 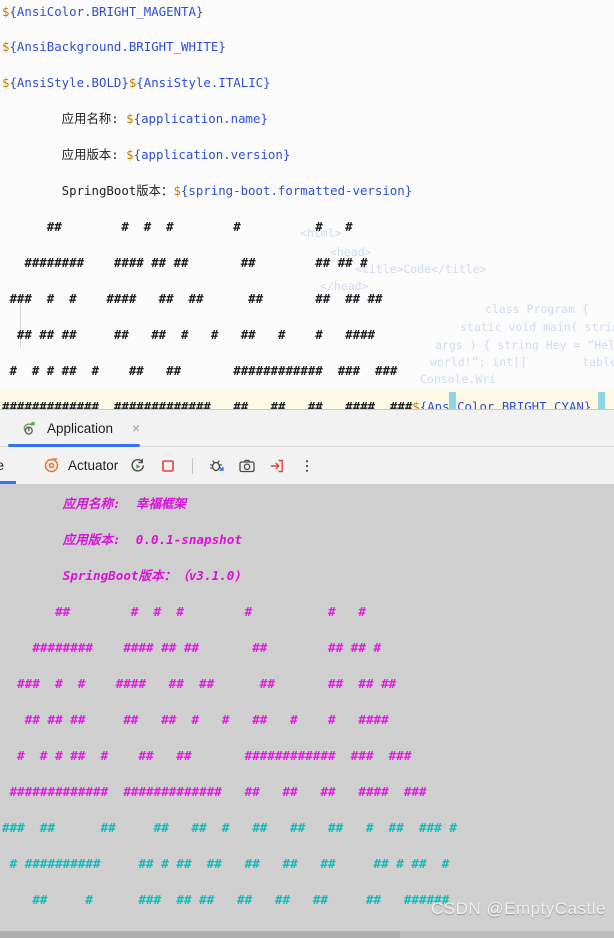 What do you see at coordinates (452, 400) in the screenshot?
I see `selection-caret-start` at bounding box center [452, 400].